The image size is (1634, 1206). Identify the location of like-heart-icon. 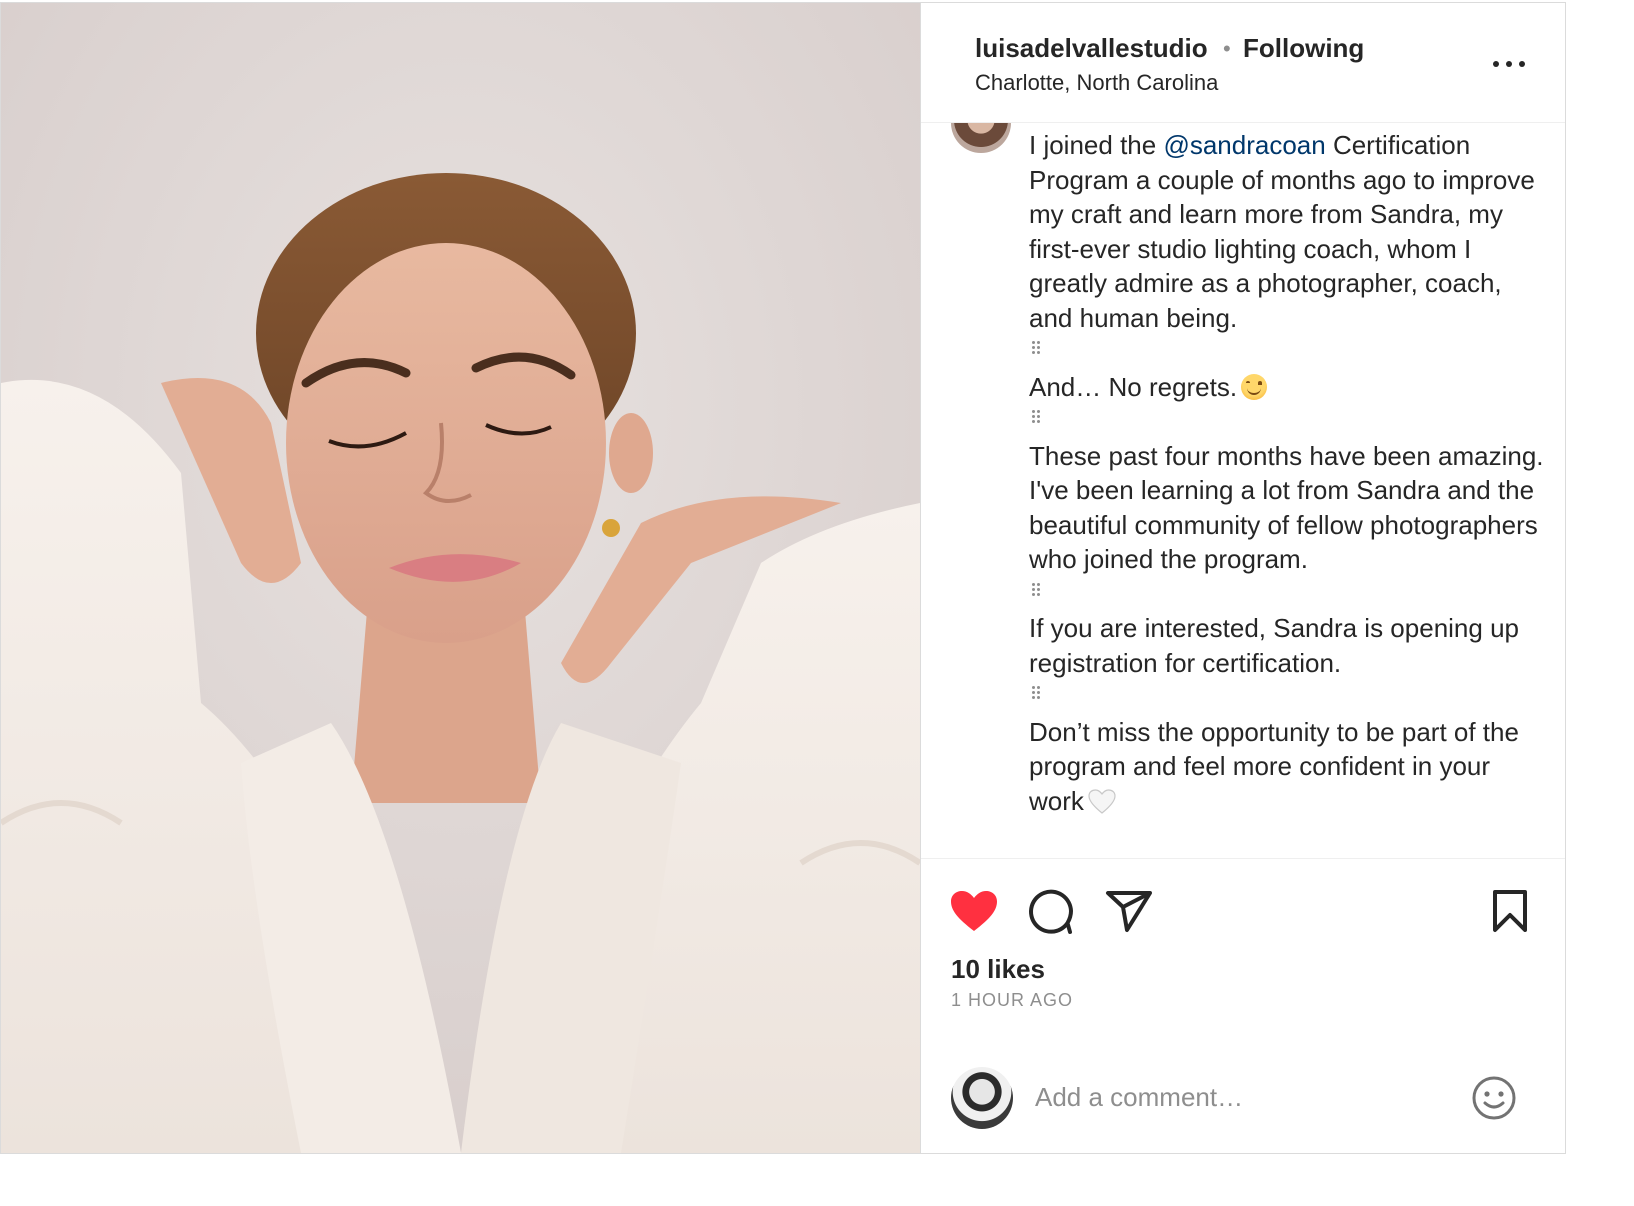
(974, 911).